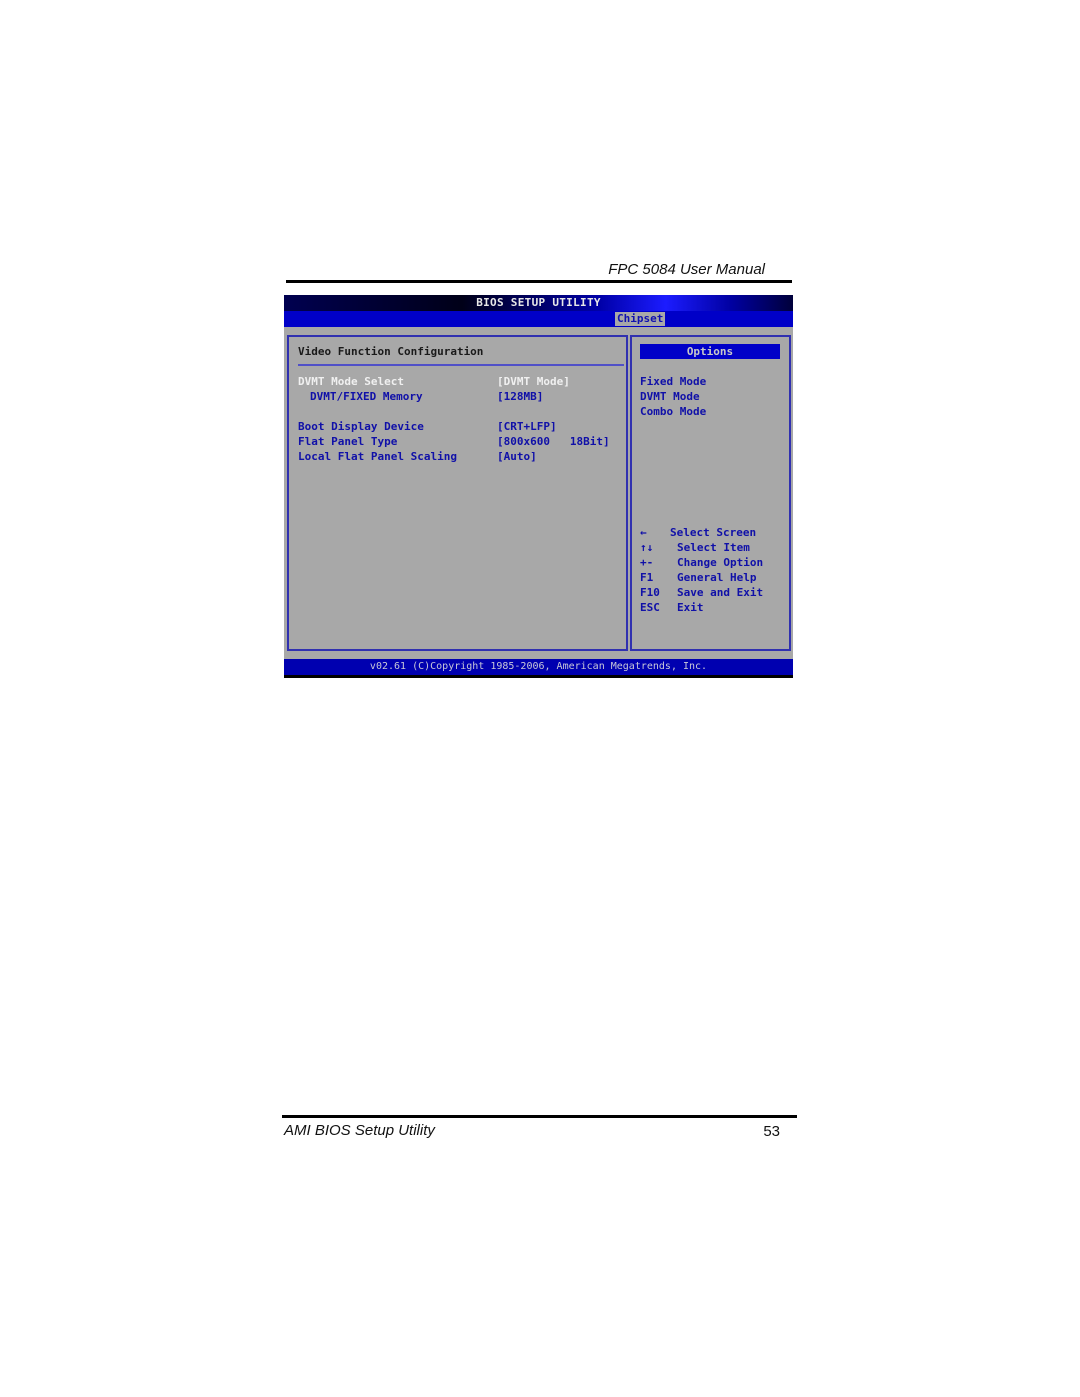 The width and height of the screenshot is (1080, 1397). I want to click on option-dvmt-mode: DVMT Mode, so click(670, 396).